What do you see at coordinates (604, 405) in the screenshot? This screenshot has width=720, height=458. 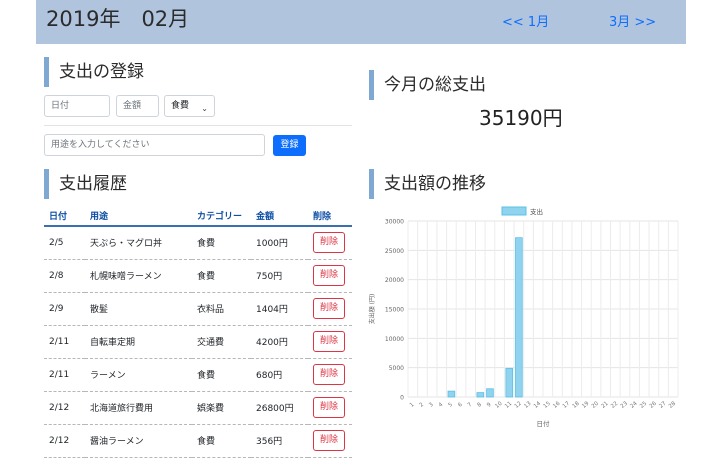 I see `x-tick-label: 21` at bounding box center [604, 405].